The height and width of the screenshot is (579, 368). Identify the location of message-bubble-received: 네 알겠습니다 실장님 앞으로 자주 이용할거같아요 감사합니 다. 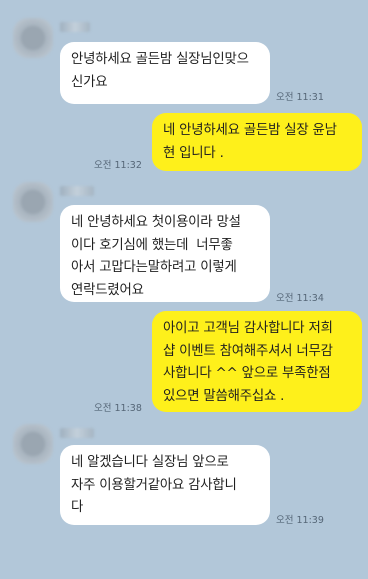
(165, 485).